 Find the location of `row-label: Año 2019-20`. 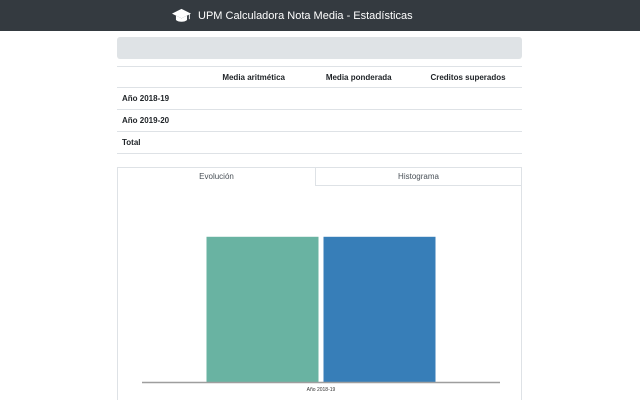

row-label: Año 2019-20 is located at coordinates (160, 120).